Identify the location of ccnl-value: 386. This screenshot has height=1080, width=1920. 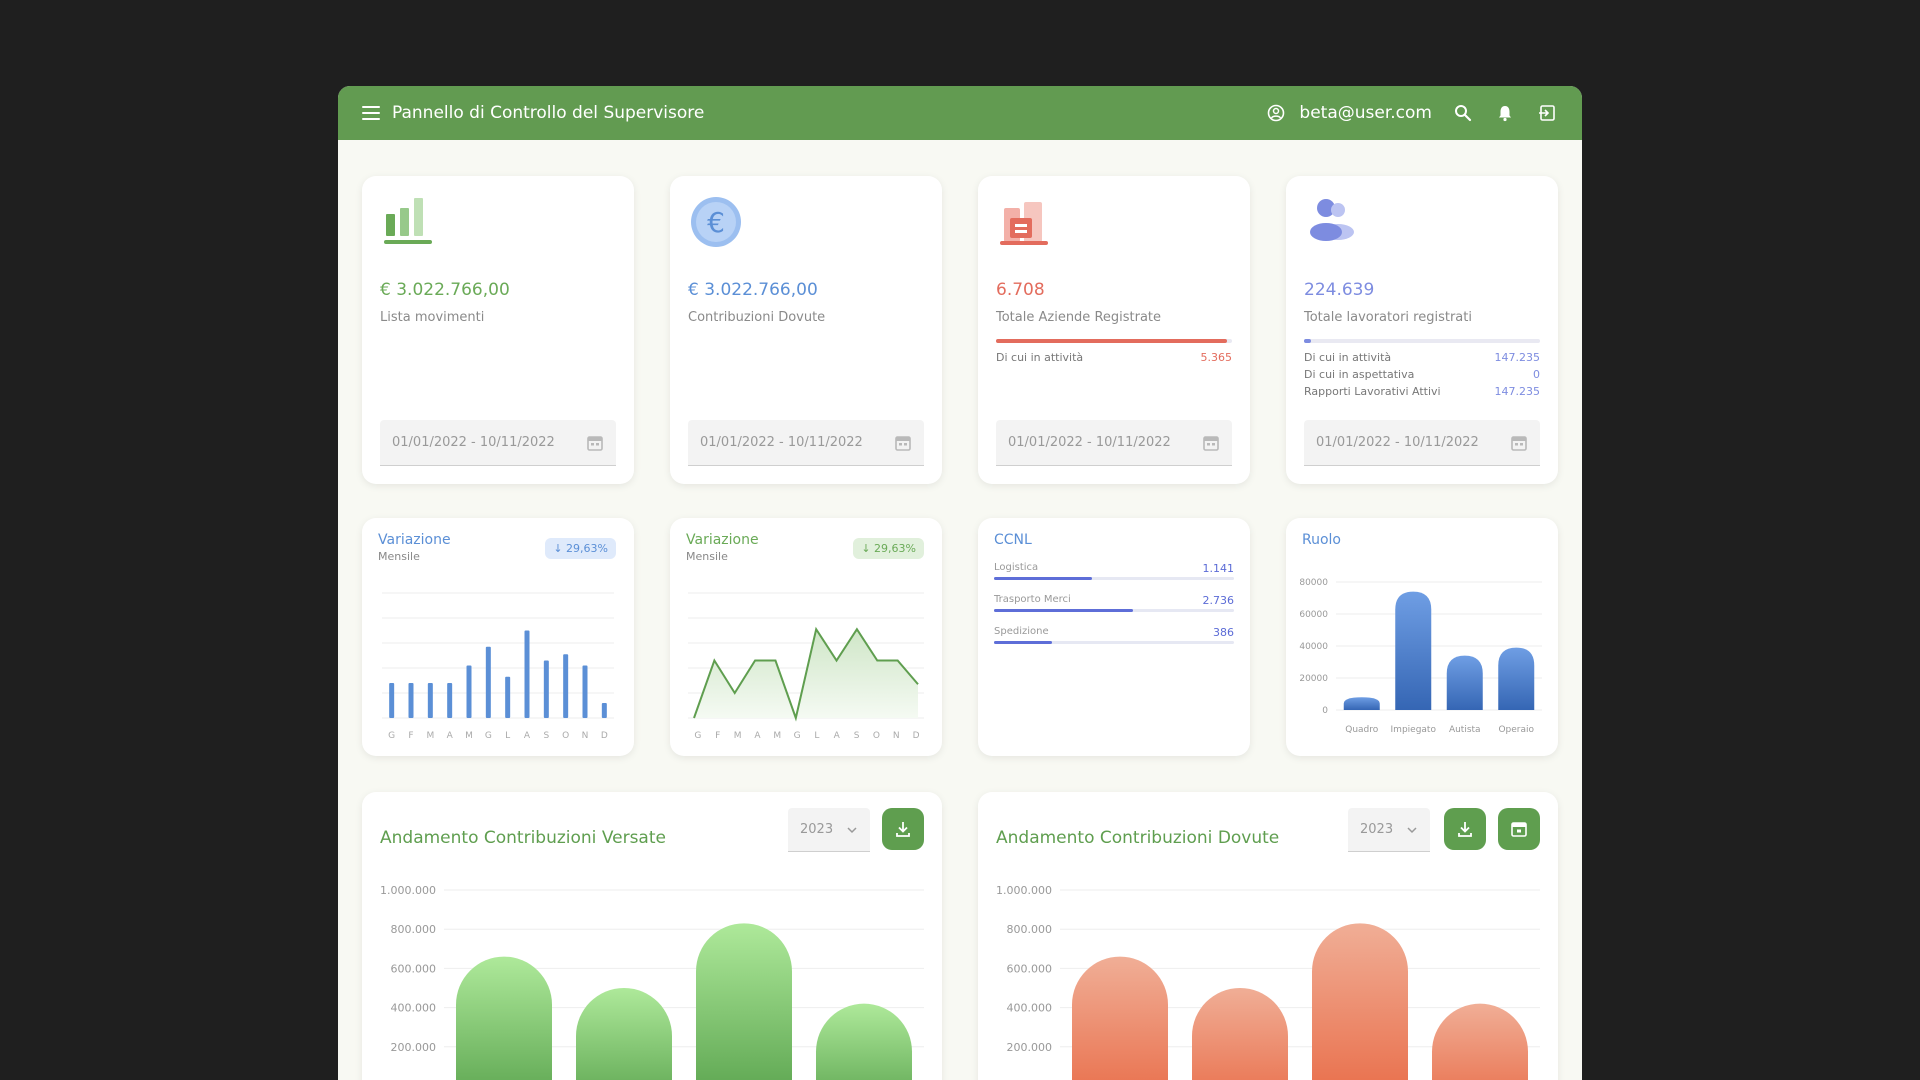
(1223, 632).